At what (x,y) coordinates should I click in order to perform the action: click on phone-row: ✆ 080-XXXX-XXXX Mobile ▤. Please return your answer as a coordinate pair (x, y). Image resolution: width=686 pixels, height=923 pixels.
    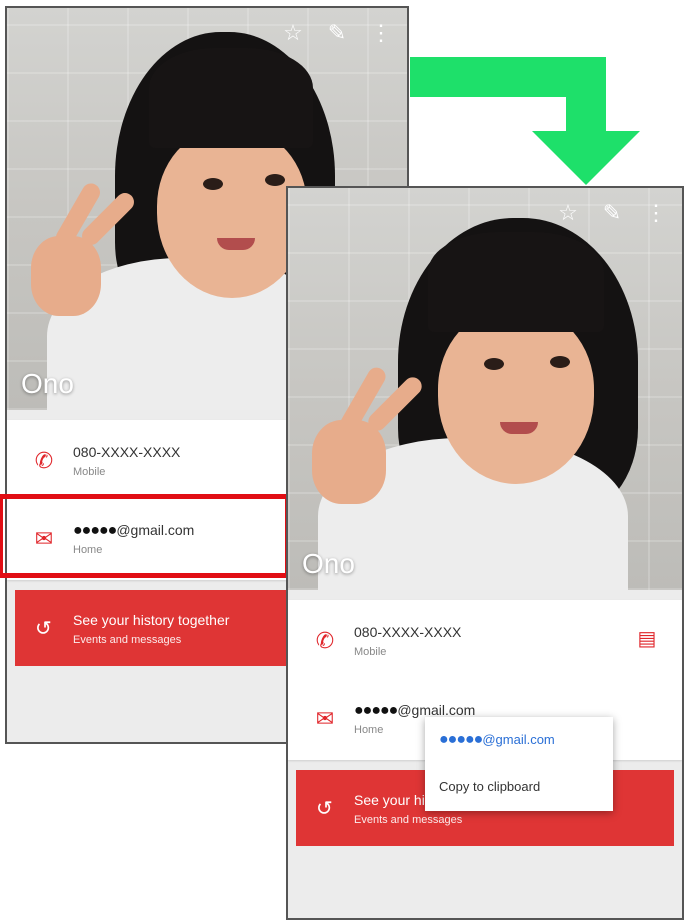
    Looking at the image, I should click on (485, 641).